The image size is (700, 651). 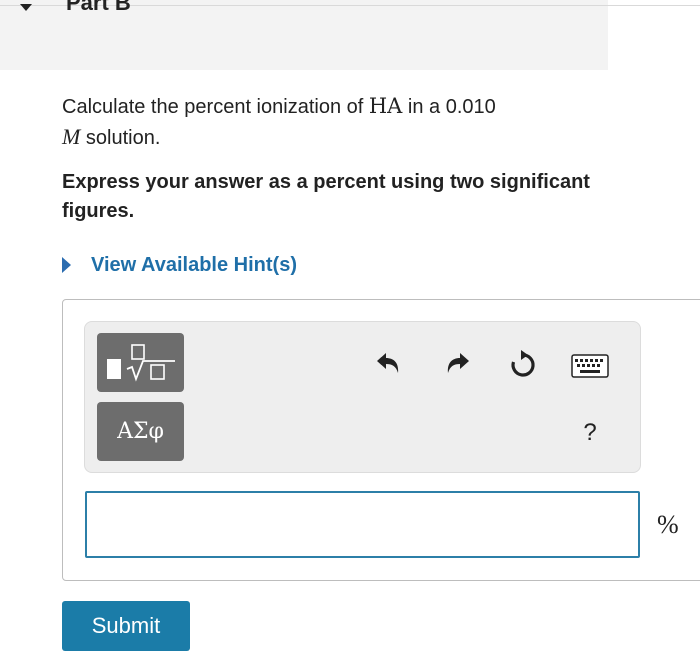 I want to click on templates-button, so click(x=140, y=362).